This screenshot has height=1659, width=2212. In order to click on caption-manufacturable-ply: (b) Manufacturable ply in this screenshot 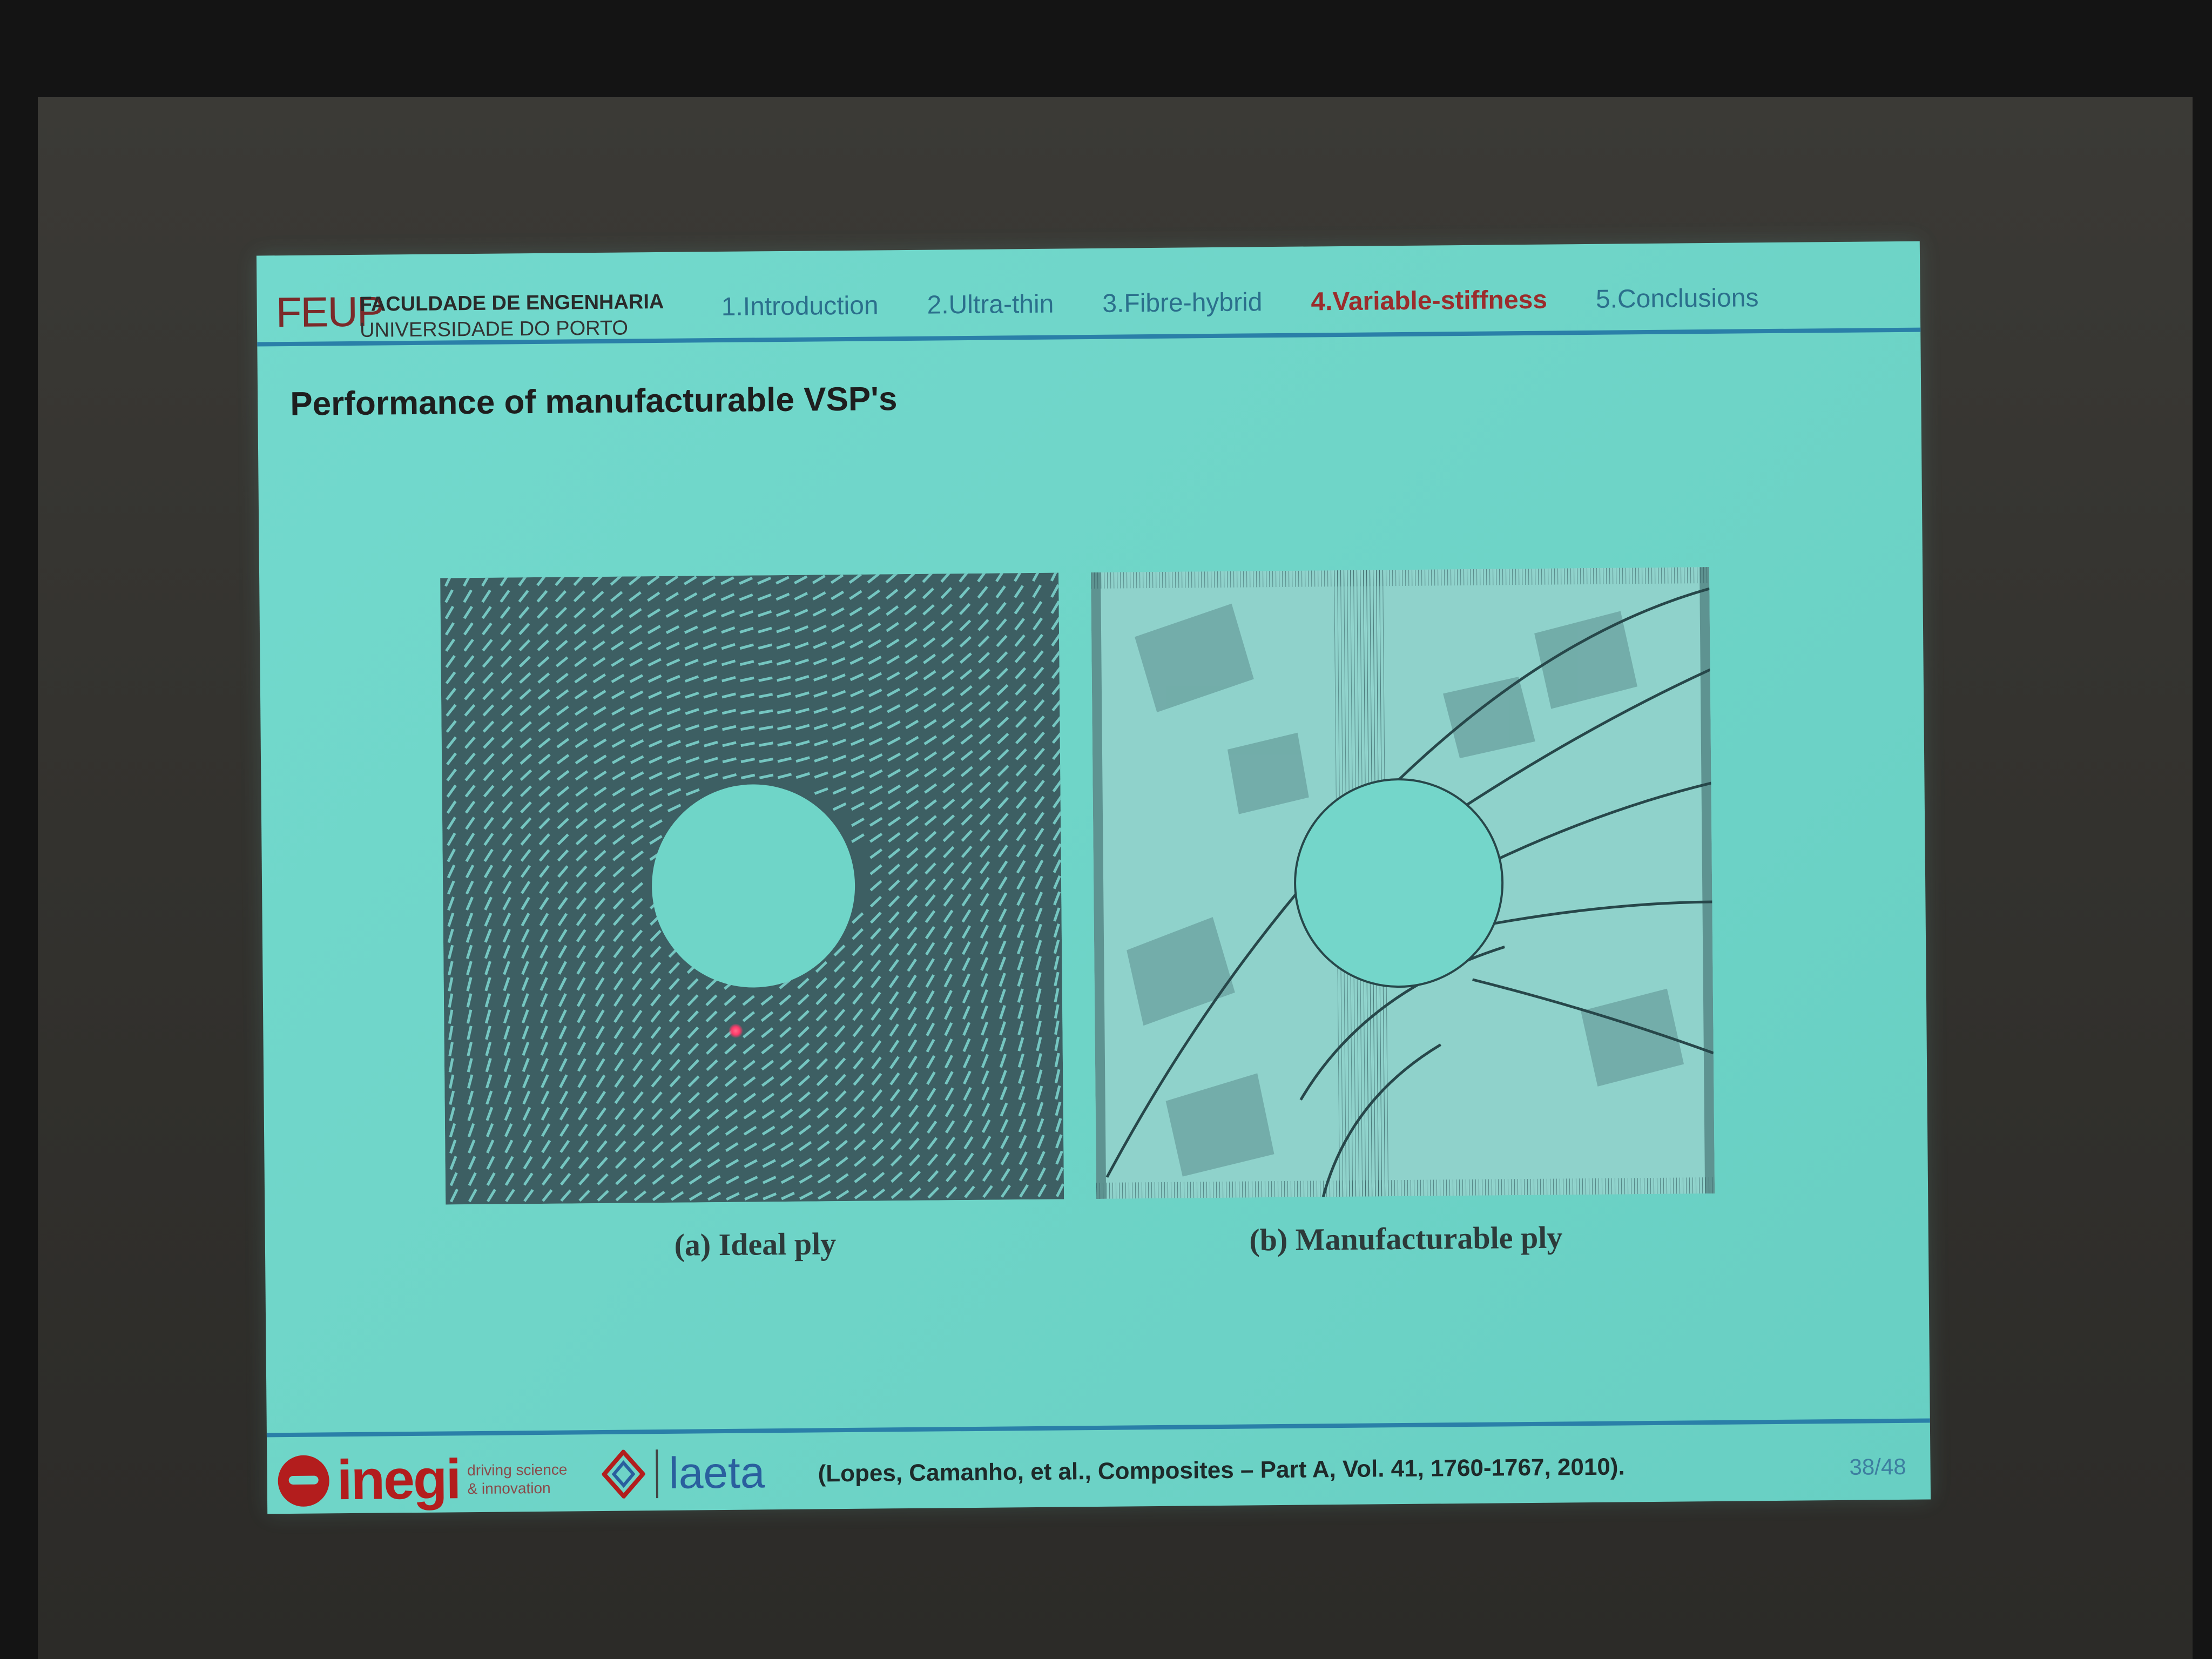, I will do `click(1406, 1238)`.